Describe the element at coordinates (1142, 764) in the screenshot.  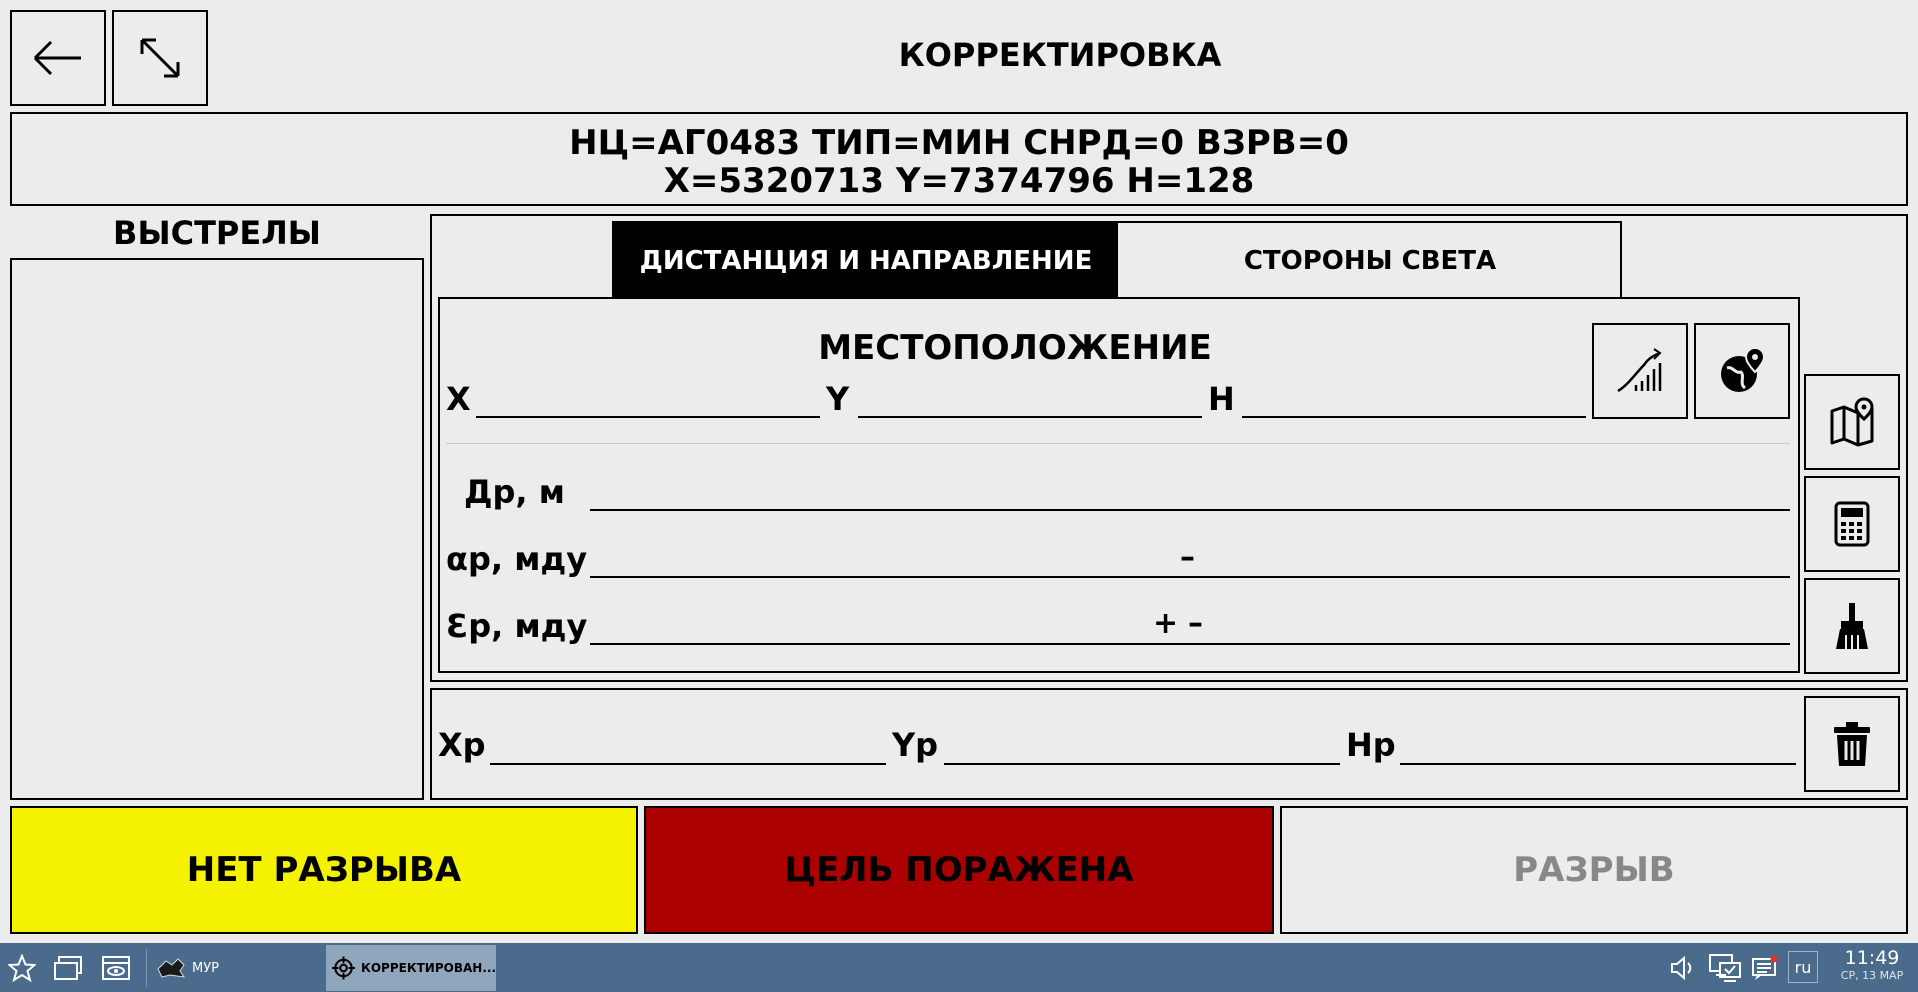
I see `yr-field` at that location.